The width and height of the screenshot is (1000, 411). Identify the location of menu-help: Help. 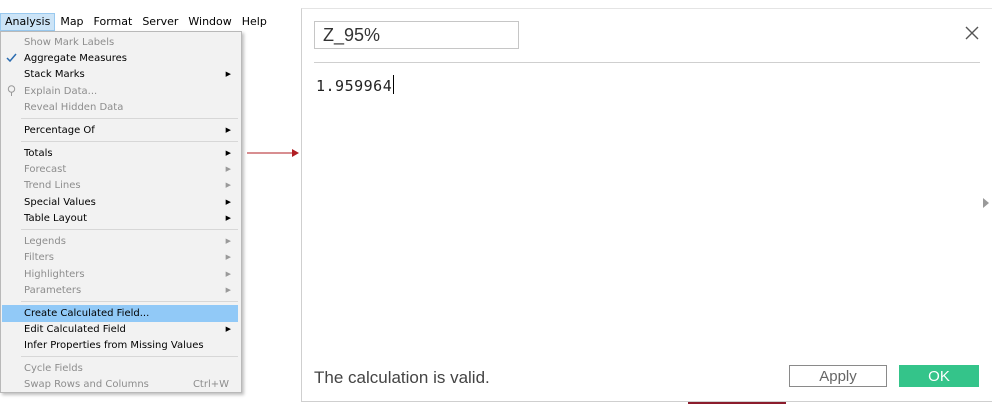
(254, 22).